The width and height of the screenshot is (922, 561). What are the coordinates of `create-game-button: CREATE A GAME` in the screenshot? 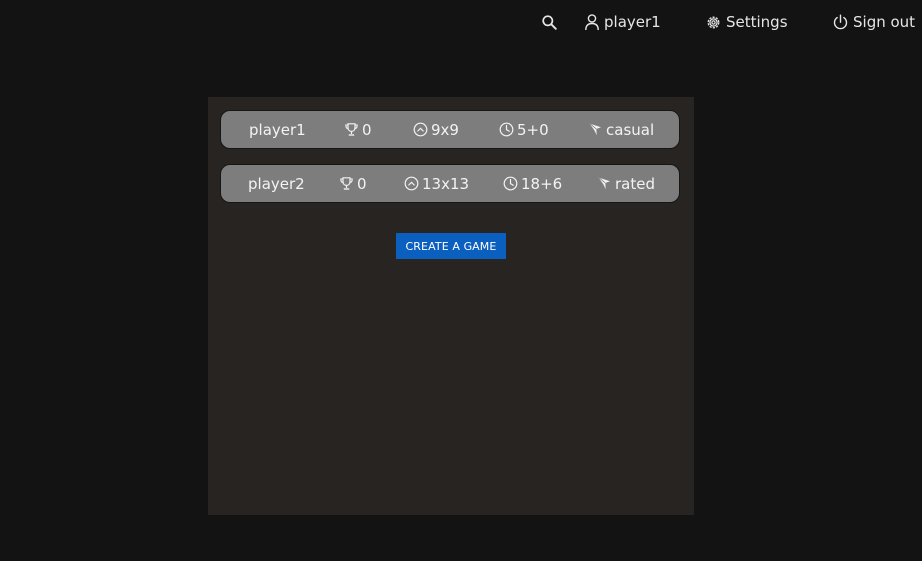 It's located at (451, 246).